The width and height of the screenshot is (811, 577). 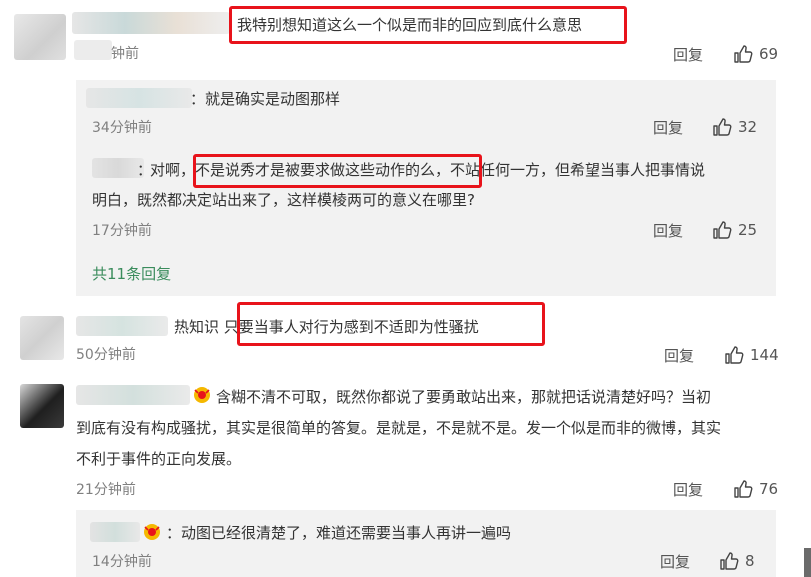 I want to click on comment-time: 50分钟前, so click(x=106, y=355).